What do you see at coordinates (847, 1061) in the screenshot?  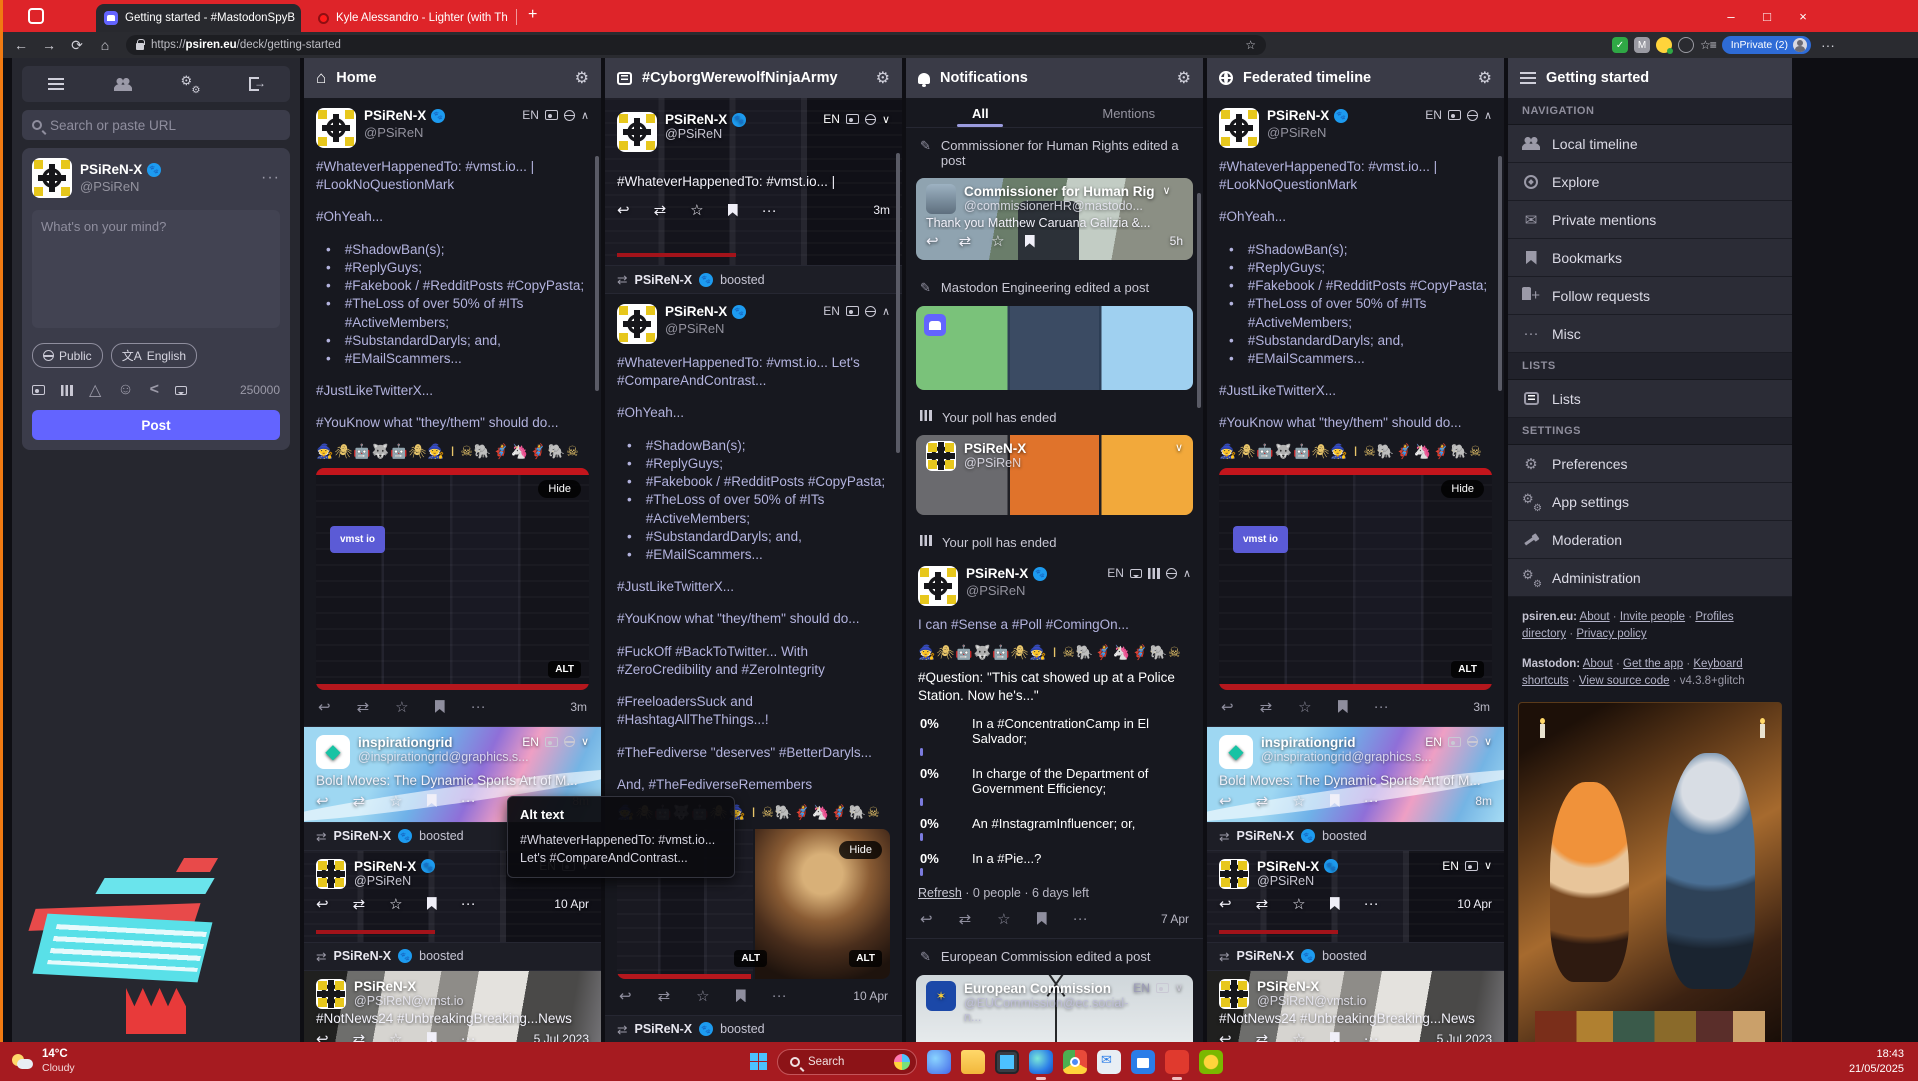 I see `taskbar-search: Search` at bounding box center [847, 1061].